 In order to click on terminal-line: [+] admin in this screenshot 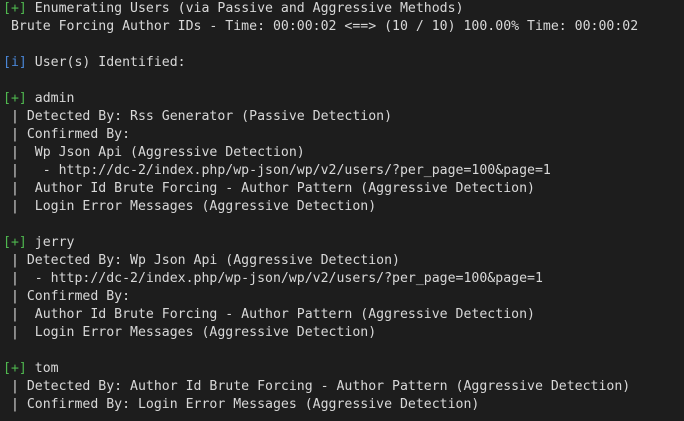, I will do `click(343, 99)`.